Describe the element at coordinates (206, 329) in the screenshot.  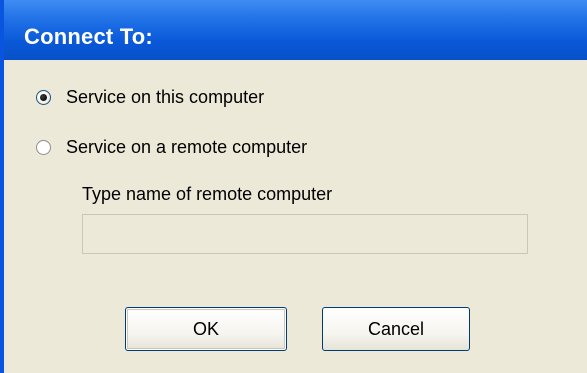
I see `ok-button: OK` at that location.